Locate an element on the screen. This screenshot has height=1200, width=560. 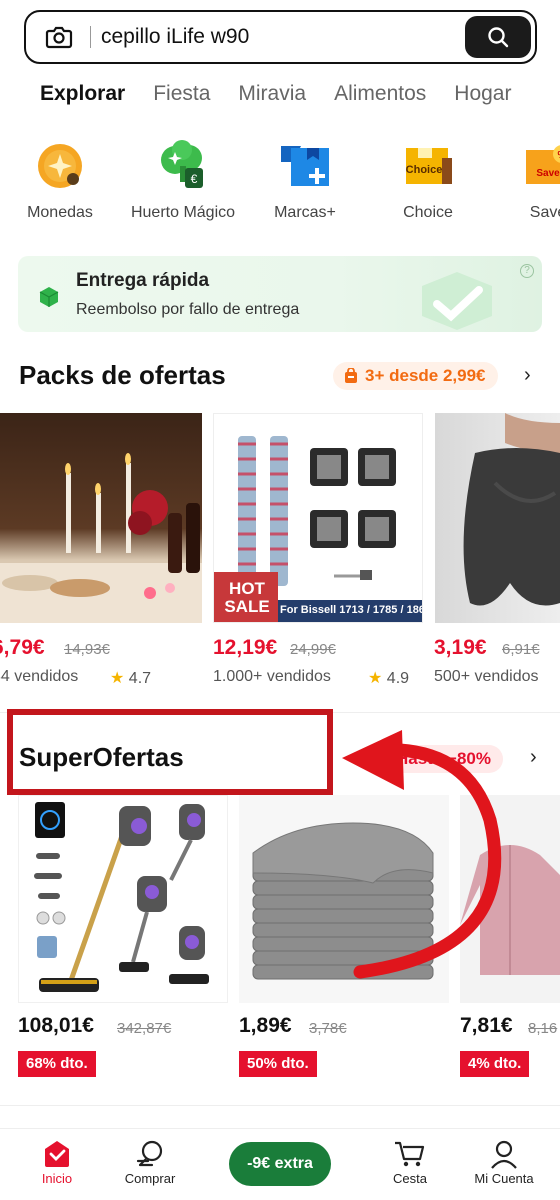
cart-icon is located at coordinates (410, 1154).